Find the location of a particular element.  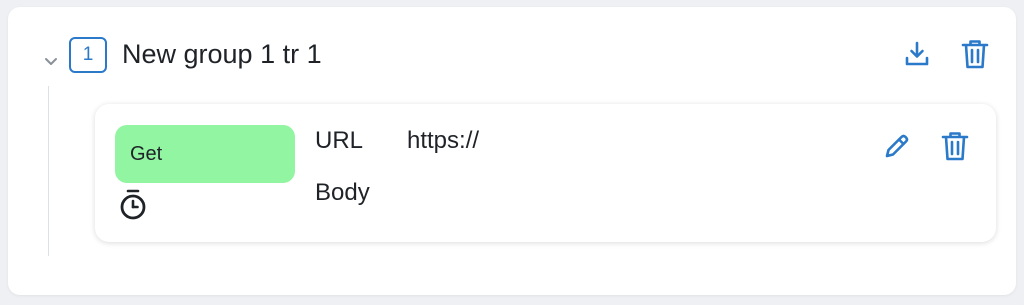

body-label: Body is located at coordinates (342, 192).